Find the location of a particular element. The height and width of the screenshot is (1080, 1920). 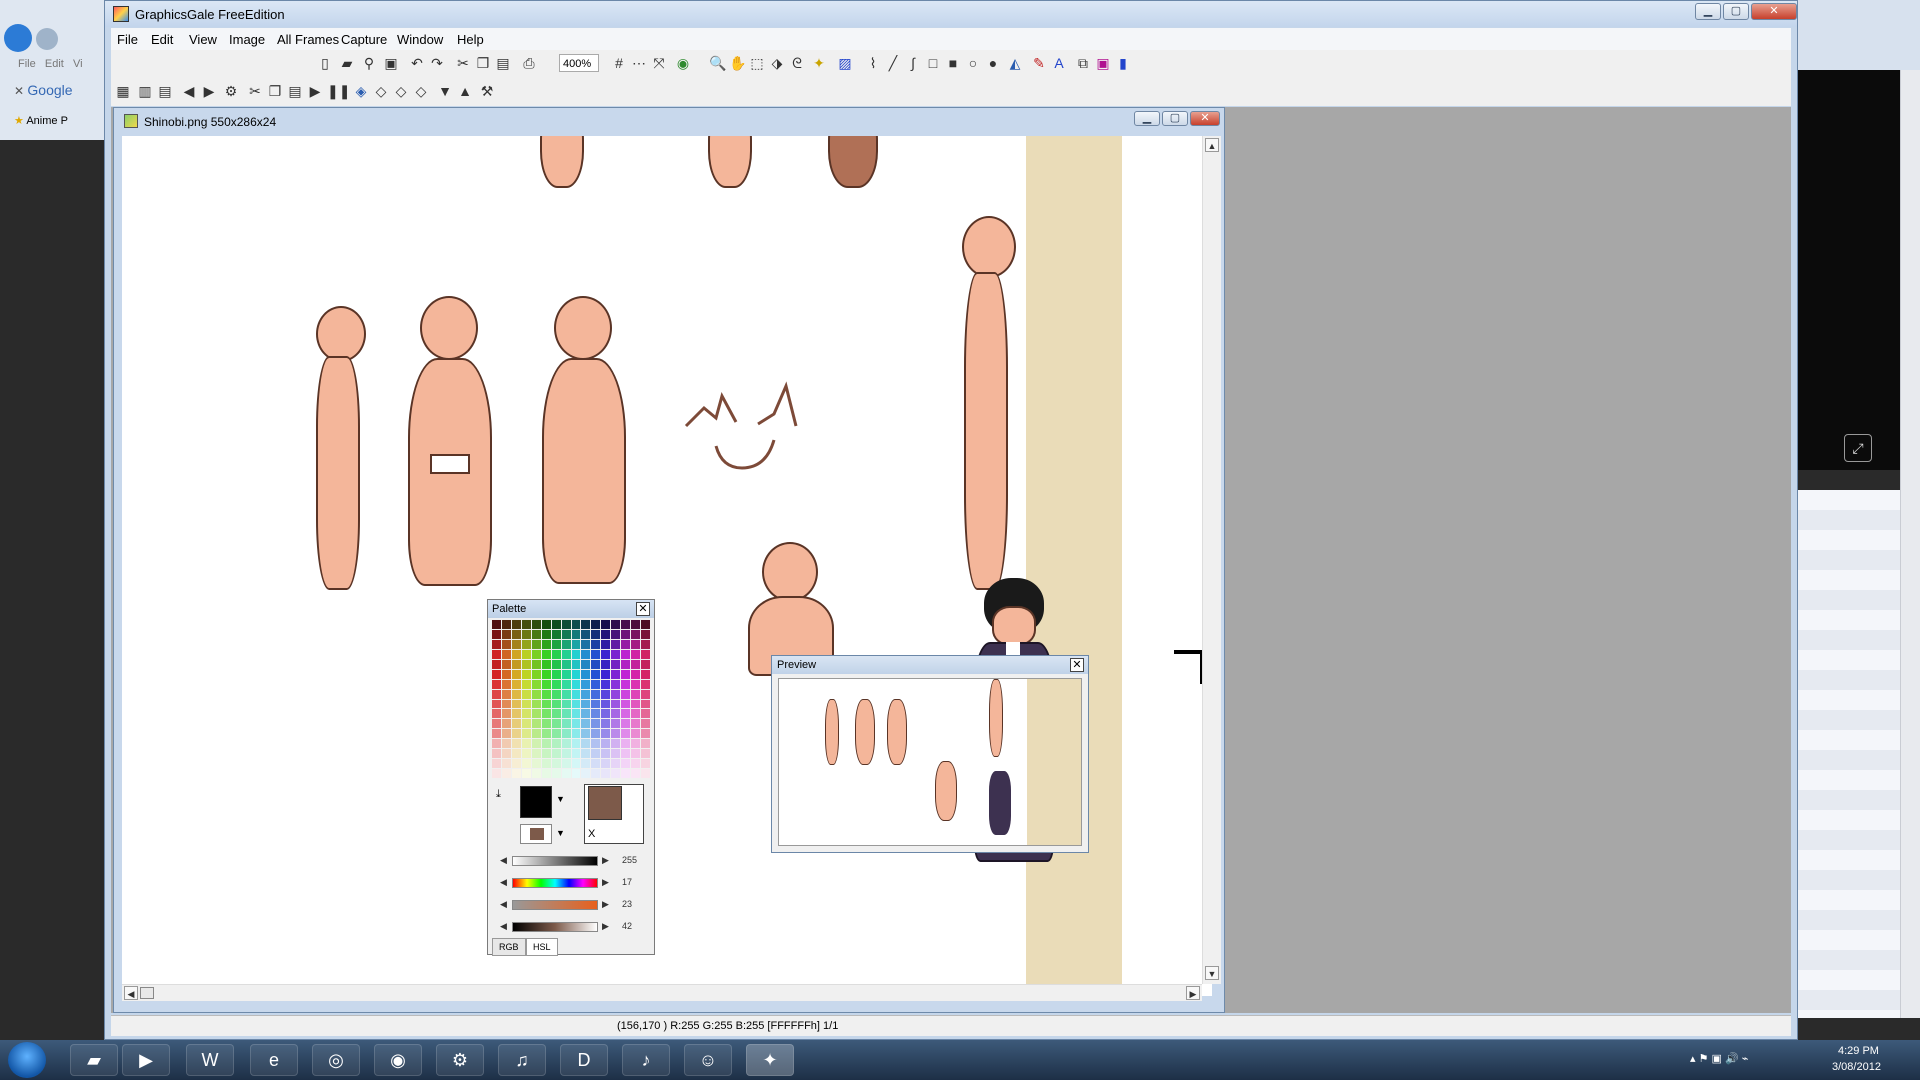

slider-luminance: ◀ ▶ 42 is located at coordinates (572, 927).